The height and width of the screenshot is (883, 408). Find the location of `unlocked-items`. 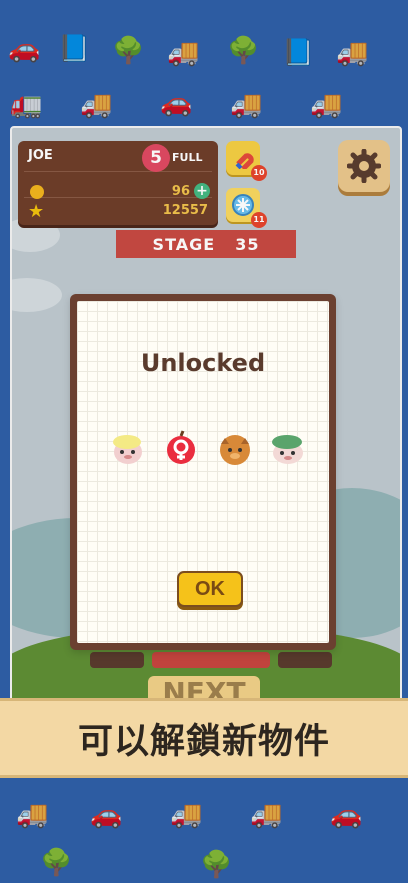

unlocked-items is located at coordinates (208, 448).